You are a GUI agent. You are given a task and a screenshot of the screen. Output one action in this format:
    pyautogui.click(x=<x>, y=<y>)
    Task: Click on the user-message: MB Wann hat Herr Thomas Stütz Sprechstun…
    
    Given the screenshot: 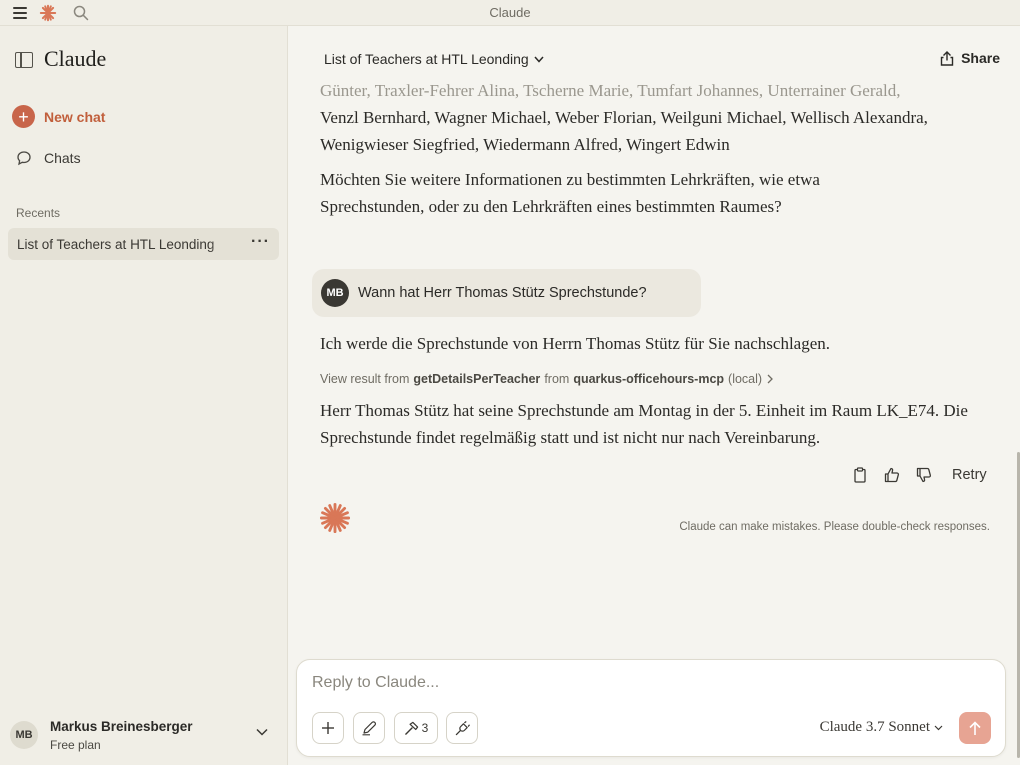 What is the action you would take?
    pyautogui.click(x=506, y=293)
    